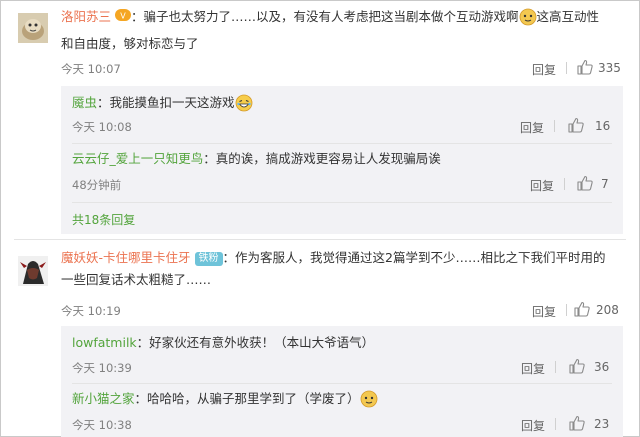 The height and width of the screenshot is (437, 640). I want to click on comment-text: ：骗子也太努力了……以及，有没有人考虑把这当剧本做个互动游戏啊, so click(325, 16).